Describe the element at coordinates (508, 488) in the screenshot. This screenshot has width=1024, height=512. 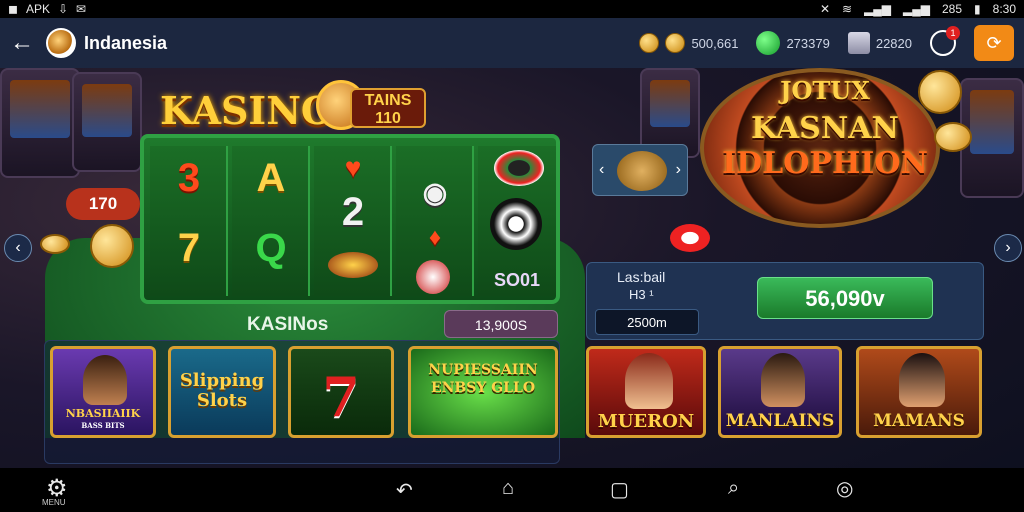
I see `home-icon: ⌂` at that location.